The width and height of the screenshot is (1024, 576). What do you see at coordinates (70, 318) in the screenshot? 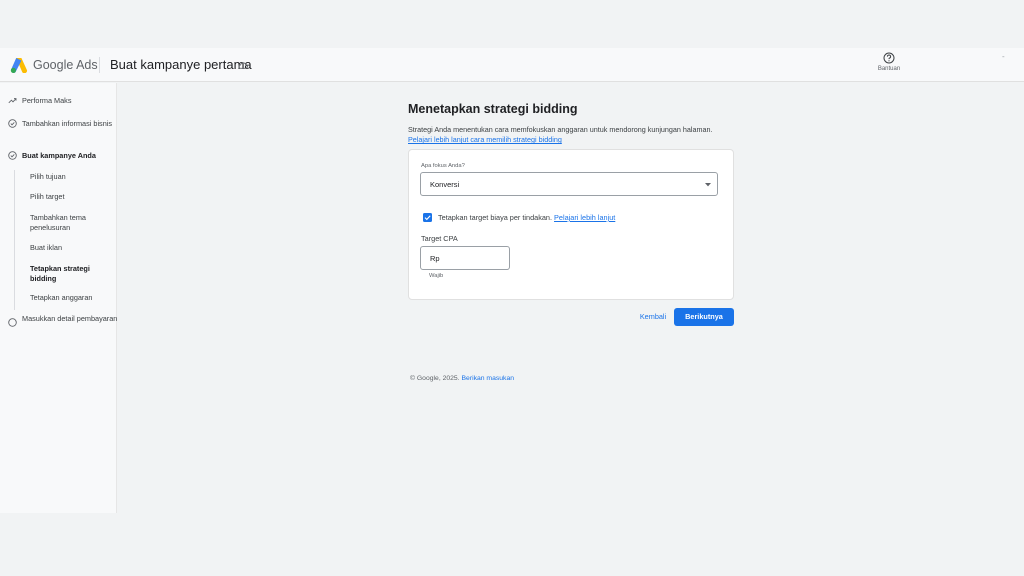
I see `sidebar-item-label: Masukkan detail pembayaran` at bounding box center [70, 318].